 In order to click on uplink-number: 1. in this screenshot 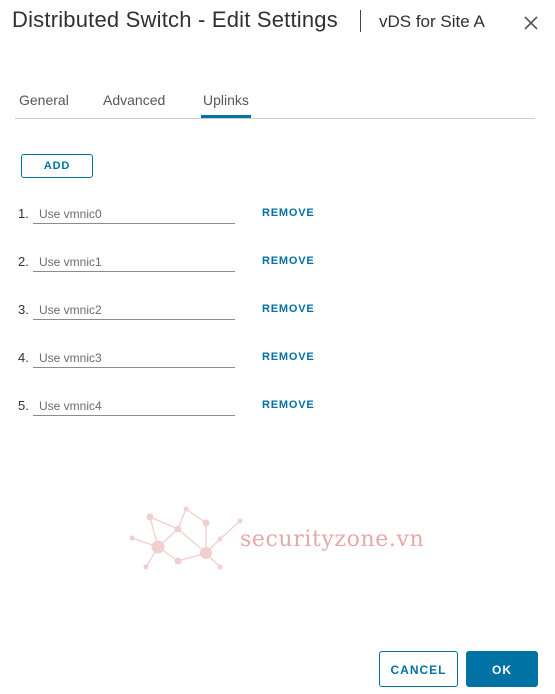, I will do `click(23, 213)`.